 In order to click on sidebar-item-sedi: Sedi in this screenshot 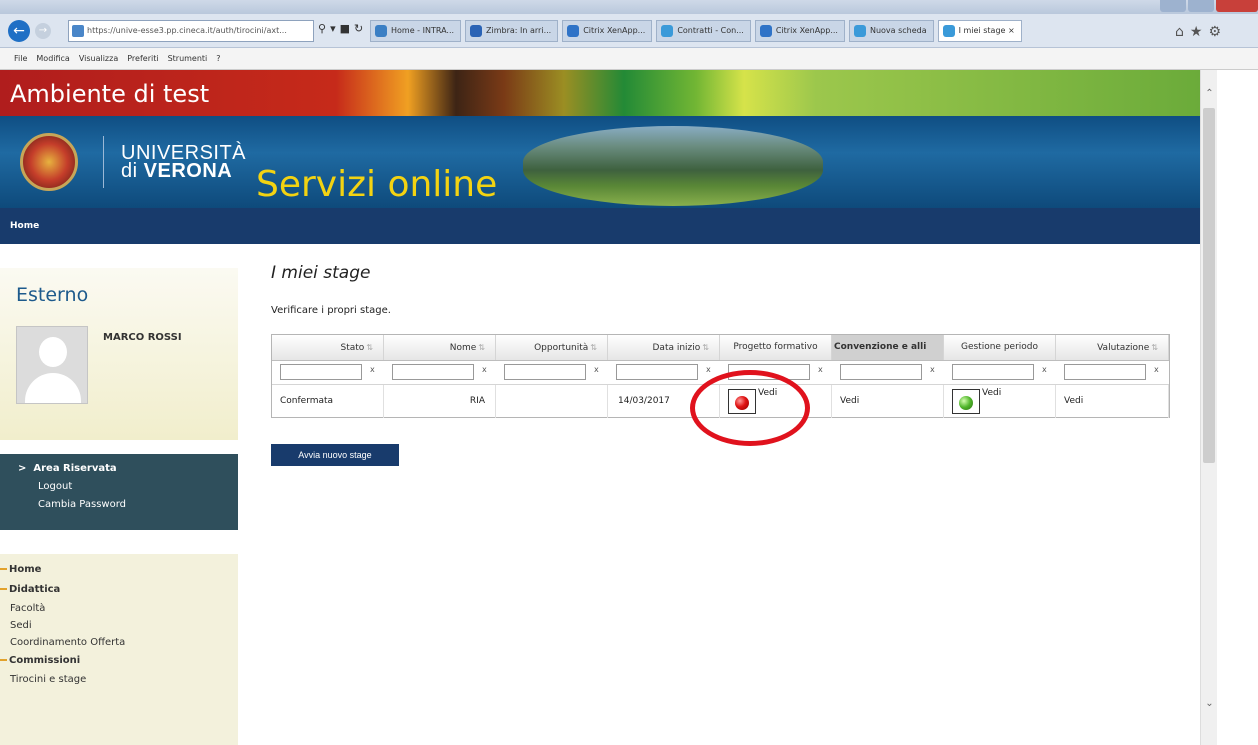, I will do `click(119, 625)`.